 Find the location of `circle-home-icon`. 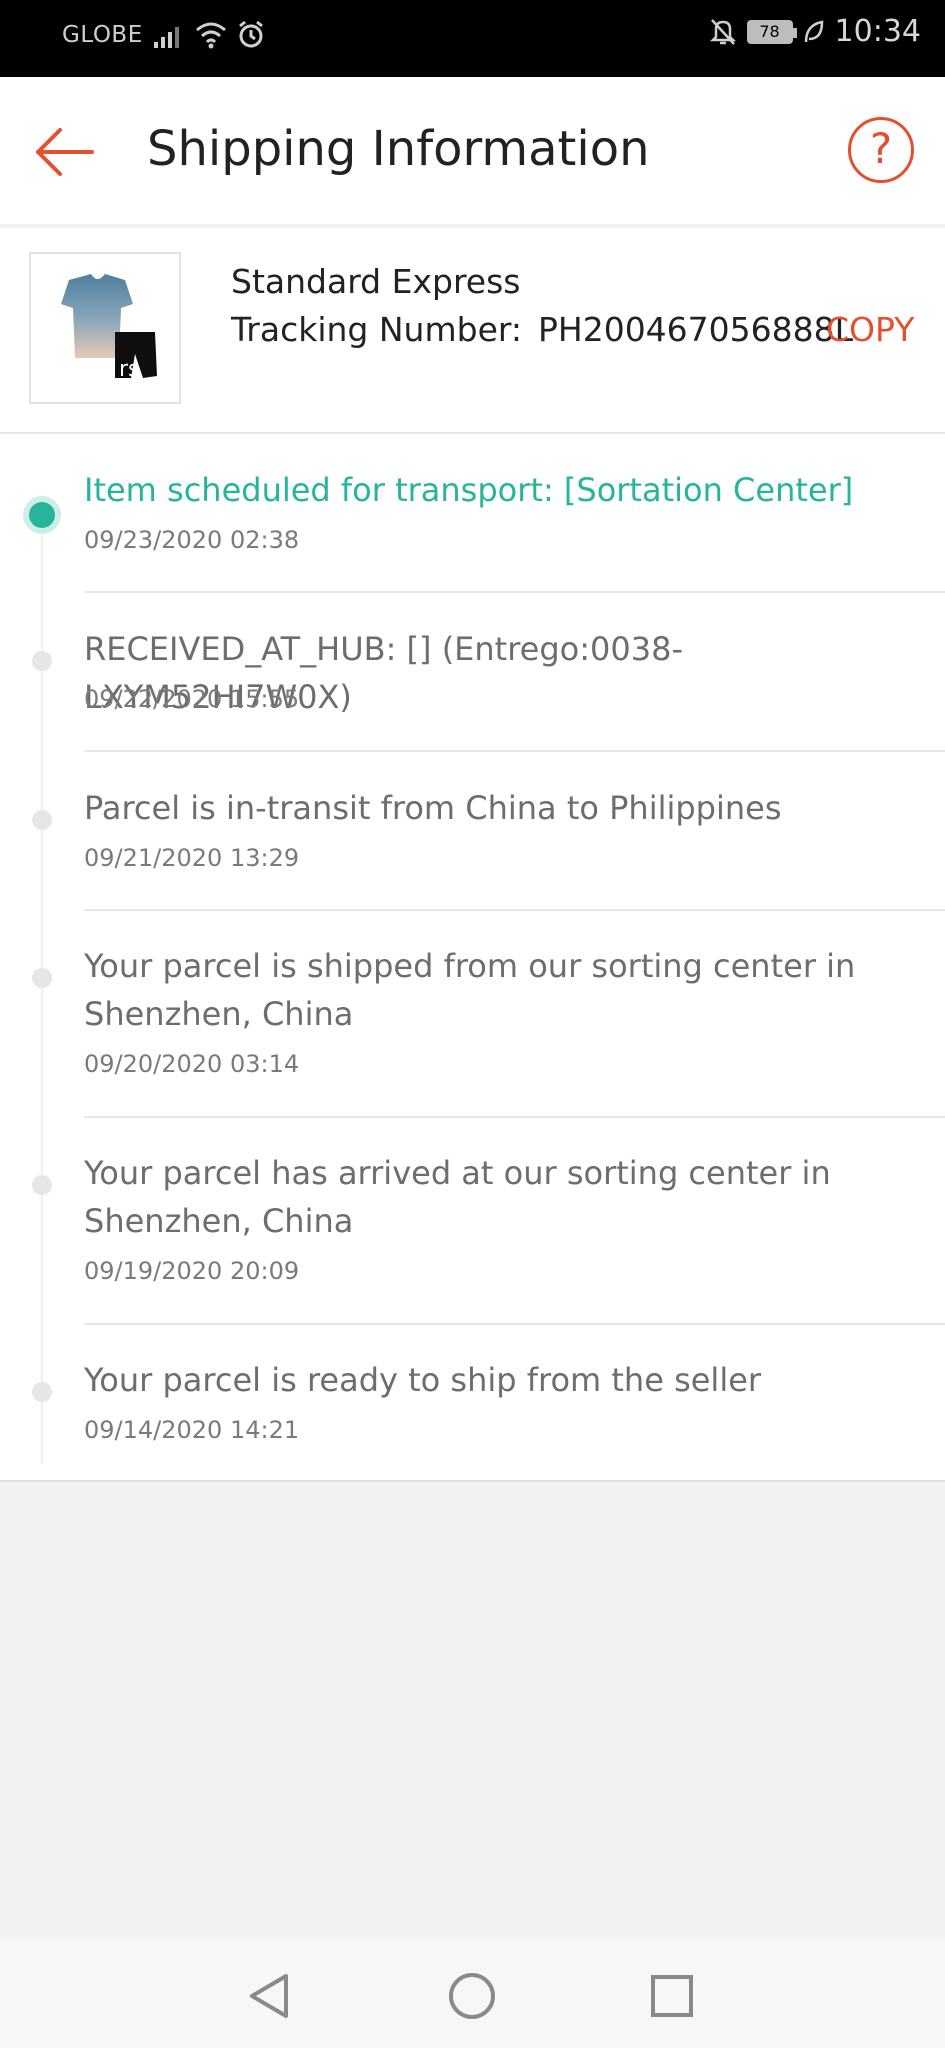

circle-home-icon is located at coordinates (472, 1996).